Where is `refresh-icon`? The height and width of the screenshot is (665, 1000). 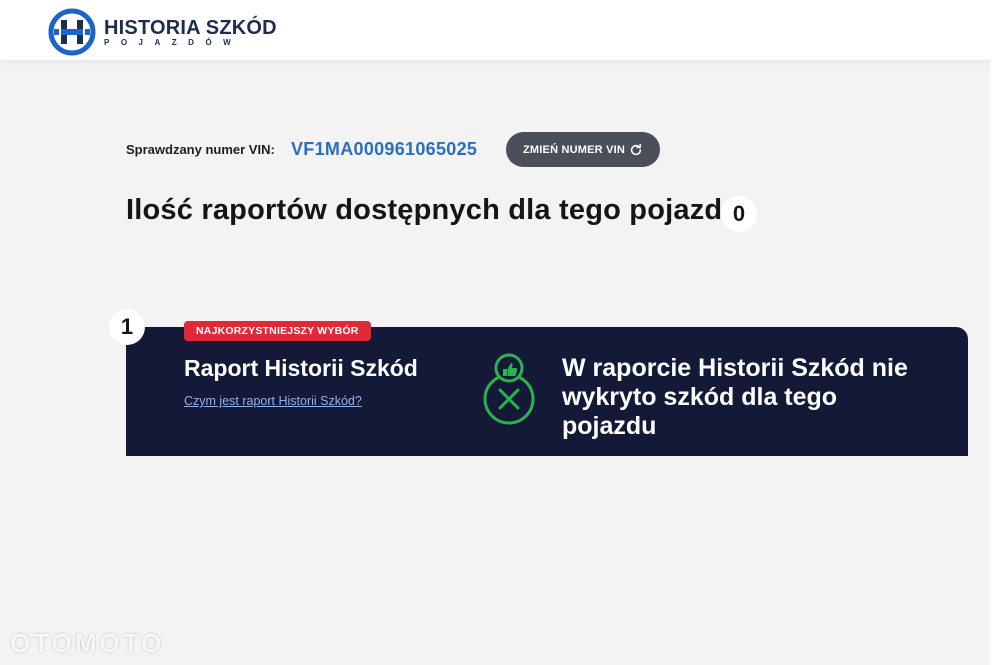
refresh-icon is located at coordinates (636, 149).